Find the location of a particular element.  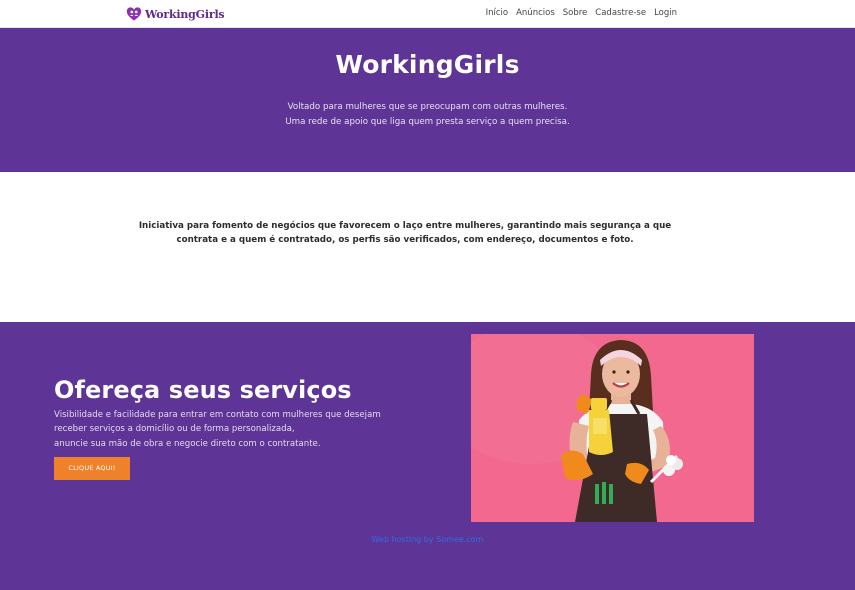

nav-link-sobre: Sobre is located at coordinates (575, 13).